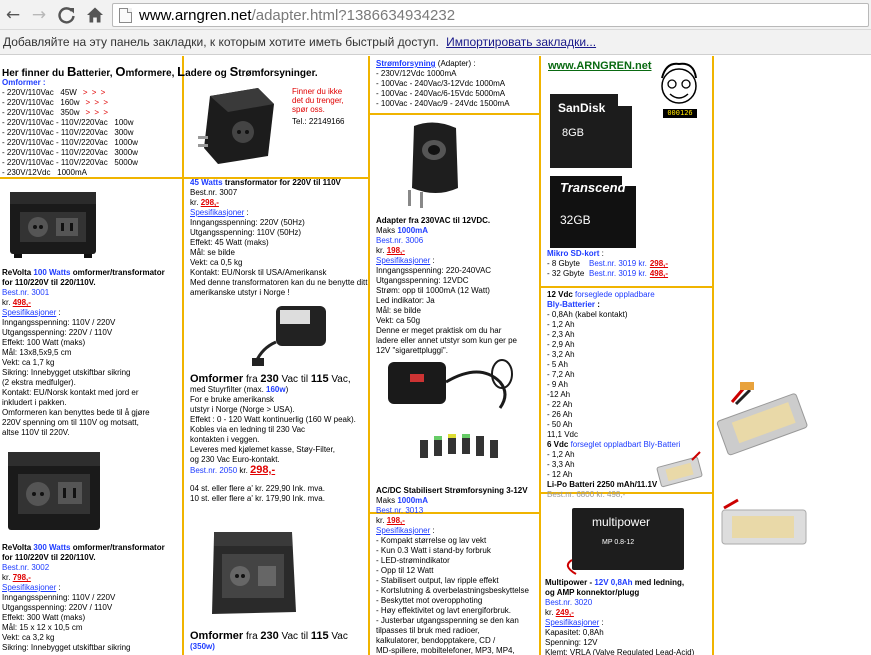 This screenshot has height=655, width=871. I want to click on spec-line: Omformeren kan benyttes bede til å gjøre, so click(76, 412).